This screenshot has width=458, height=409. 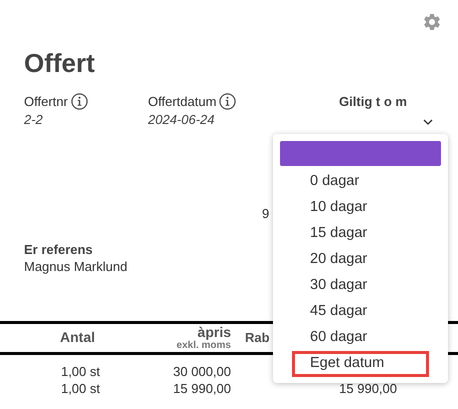 I want to click on dropdown-option: 10 dagar, so click(x=360, y=208).